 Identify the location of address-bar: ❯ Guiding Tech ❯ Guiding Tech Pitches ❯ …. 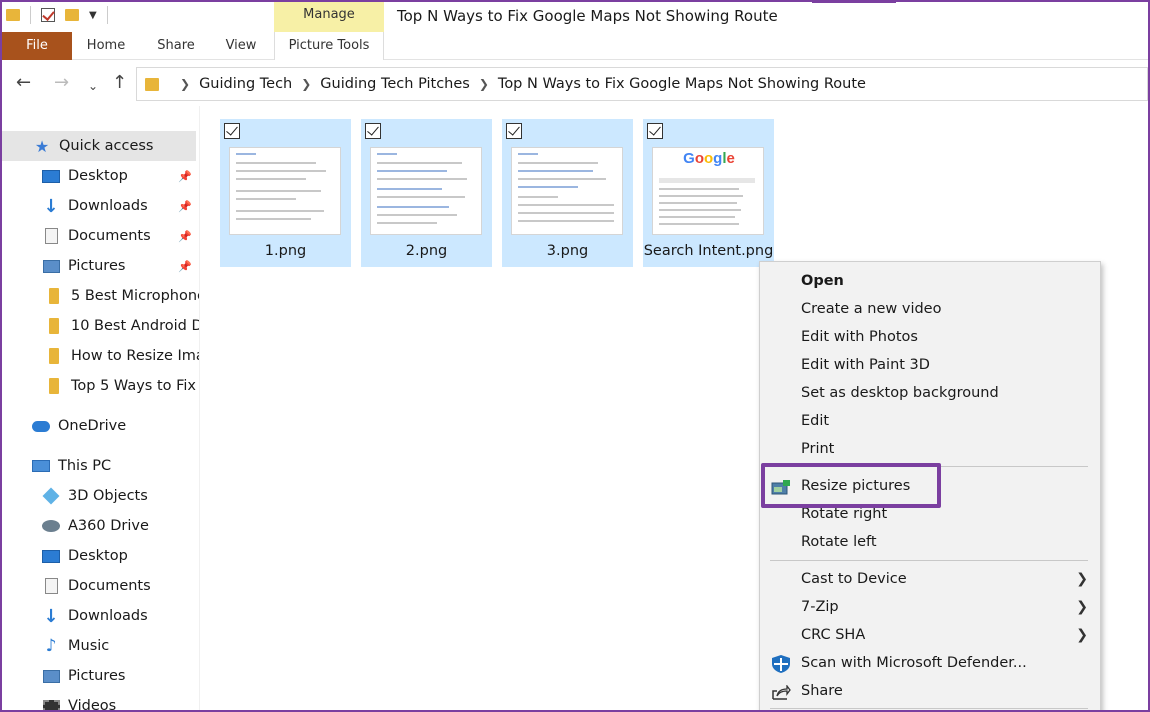
(642, 84).